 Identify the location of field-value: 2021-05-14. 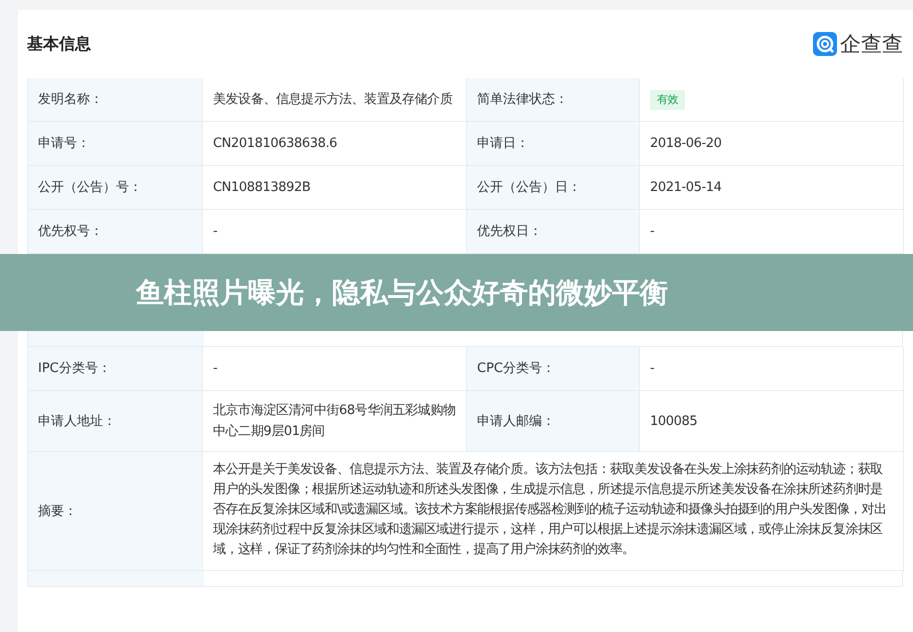
(686, 188).